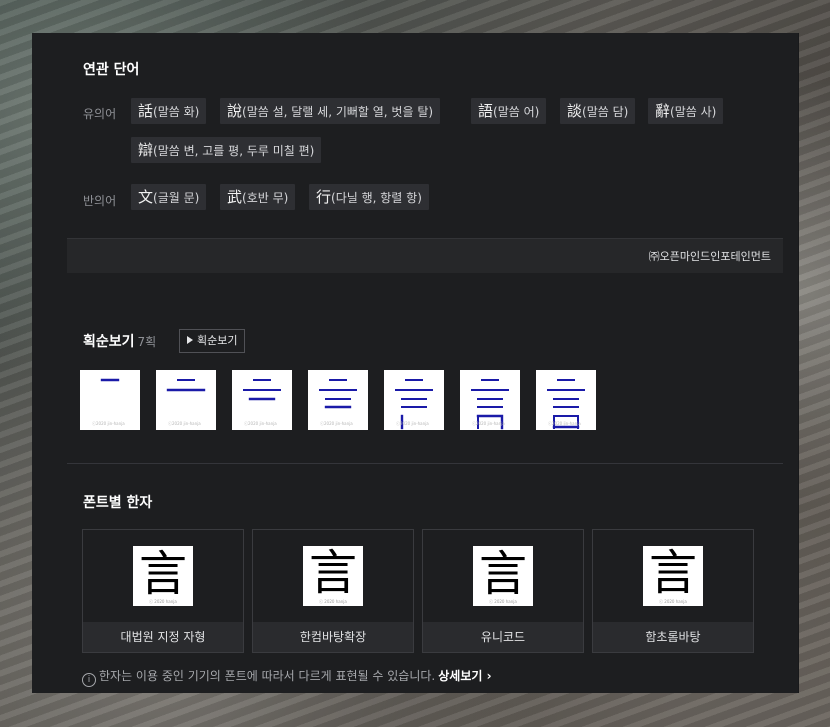  What do you see at coordinates (460, 676) in the screenshot?
I see `more-details-label: 상세보기` at bounding box center [460, 676].